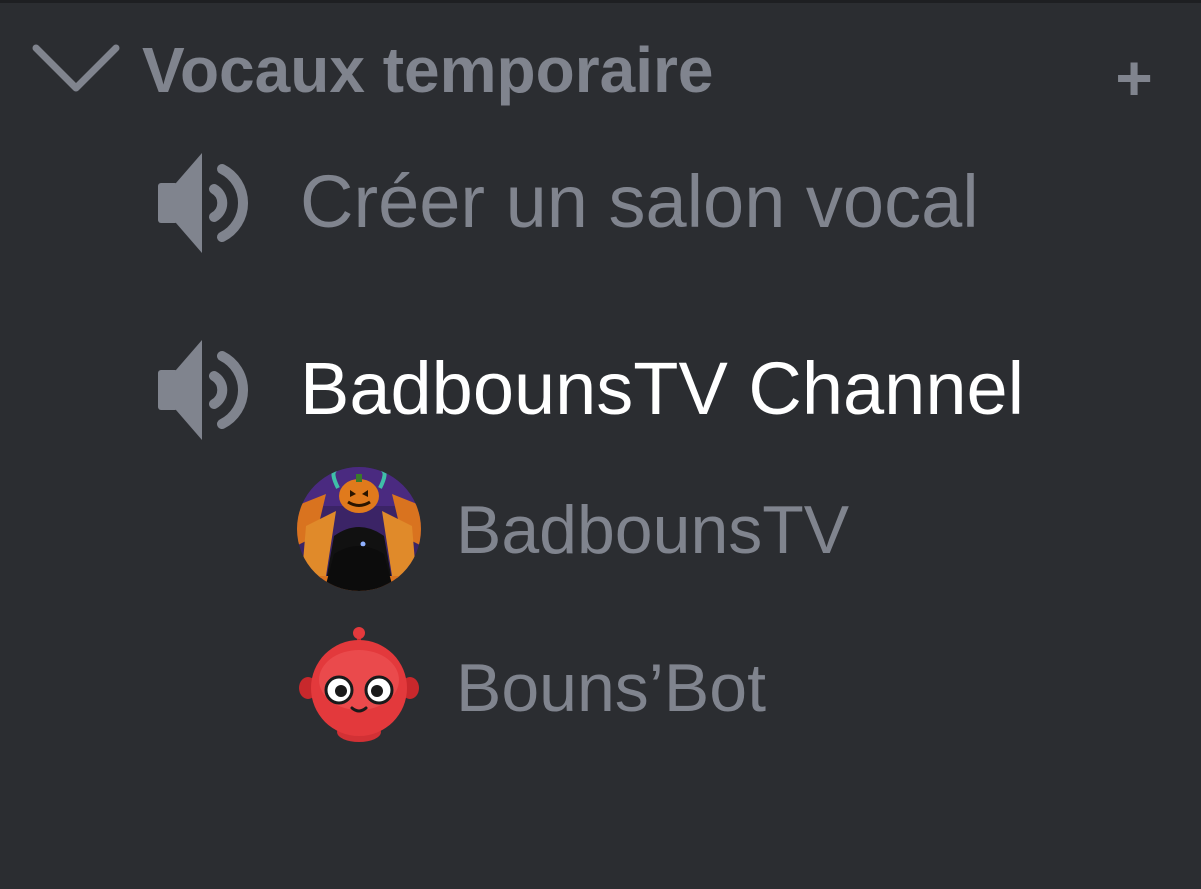 This screenshot has height=889, width=1201. I want to click on voice-channel-badbounstv: BadbounsTV Channel, so click(660, 387).